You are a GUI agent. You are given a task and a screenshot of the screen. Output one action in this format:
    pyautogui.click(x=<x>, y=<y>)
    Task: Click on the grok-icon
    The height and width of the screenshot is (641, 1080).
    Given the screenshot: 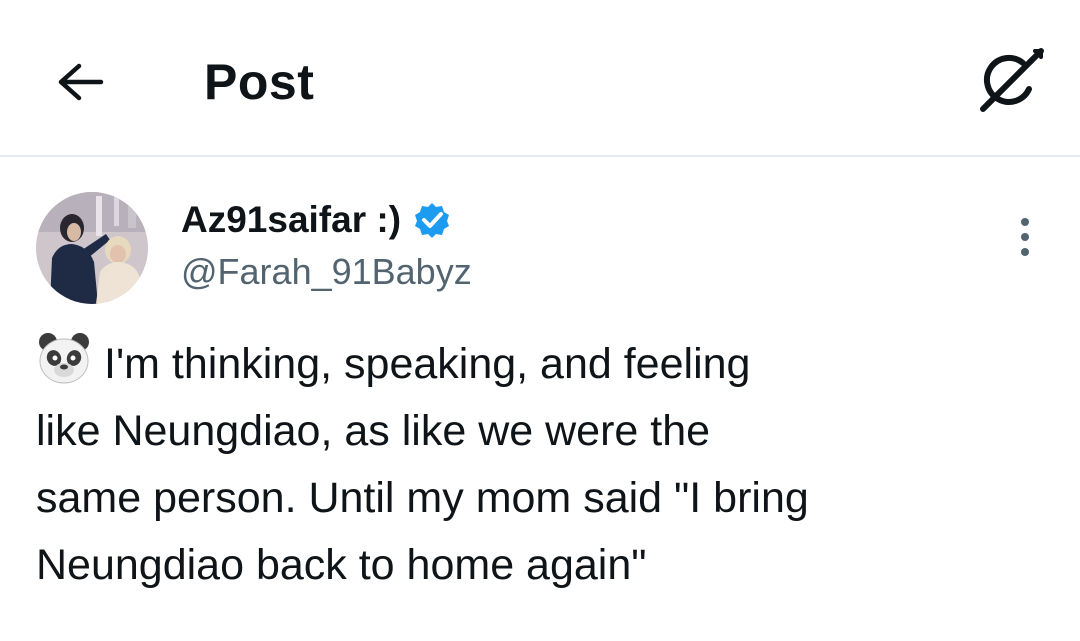 What is the action you would take?
    pyautogui.click(x=1012, y=80)
    